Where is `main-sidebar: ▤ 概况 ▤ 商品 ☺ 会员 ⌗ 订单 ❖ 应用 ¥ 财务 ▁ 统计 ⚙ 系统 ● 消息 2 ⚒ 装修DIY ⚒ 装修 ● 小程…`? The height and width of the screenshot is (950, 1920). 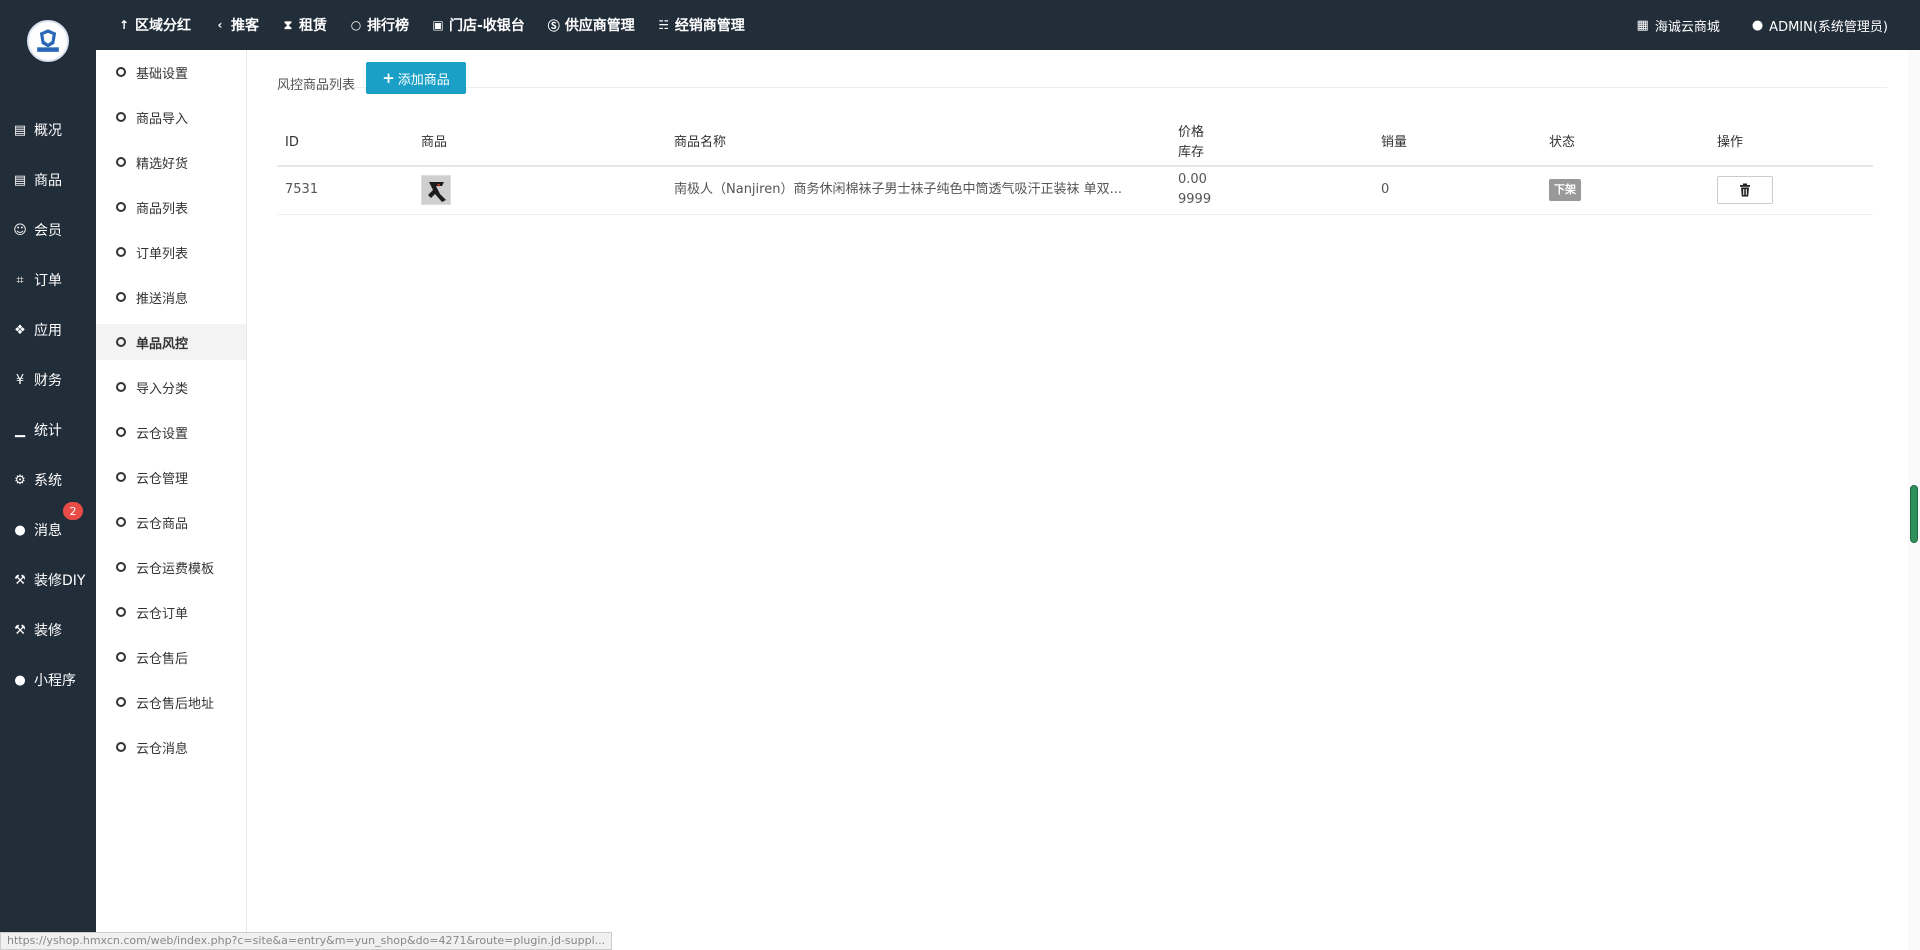
main-sidebar: ▤ 概况 ▤ 商品 ☺ 会员 ⌗ 订单 ❖ 应用 ¥ 财务 ▁ 统计 ⚙ 系统 ● 消息 2 ⚒ 装修DIY ⚒ 装修 ● 小程… is located at coordinates (48, 500).